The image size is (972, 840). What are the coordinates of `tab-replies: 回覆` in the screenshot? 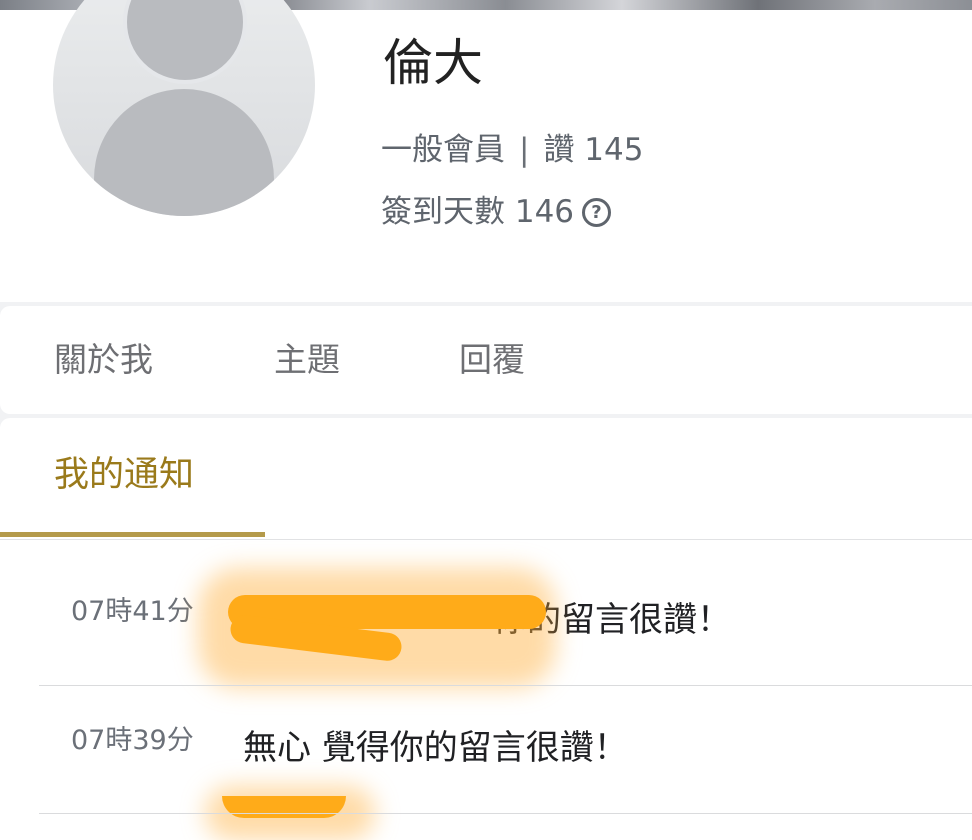 It's located at (492, 360).